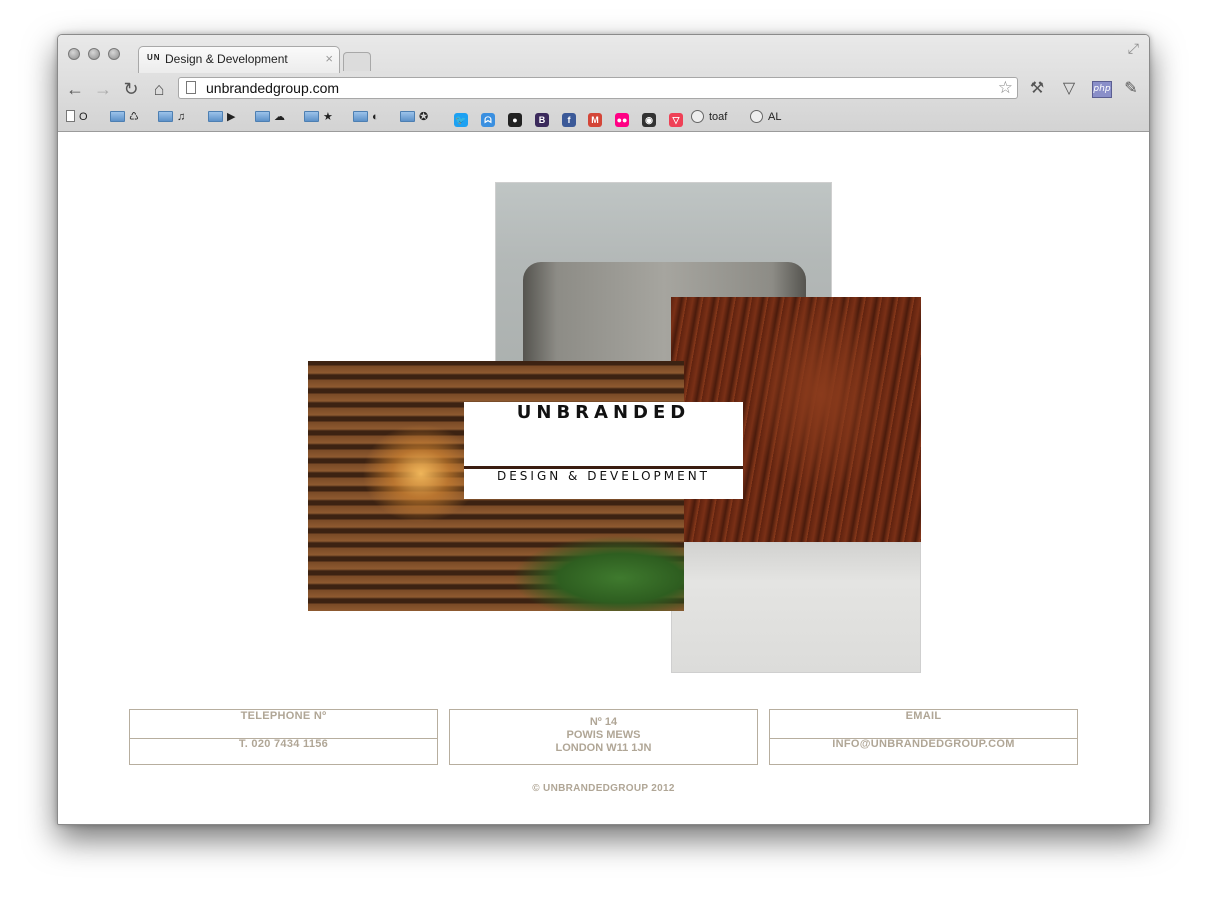 The width and height of the screenshot is (1205, 902). I want to click on telephone-box: TELEPHONE Nº T. 020 7434 1156, so click(283, 737).